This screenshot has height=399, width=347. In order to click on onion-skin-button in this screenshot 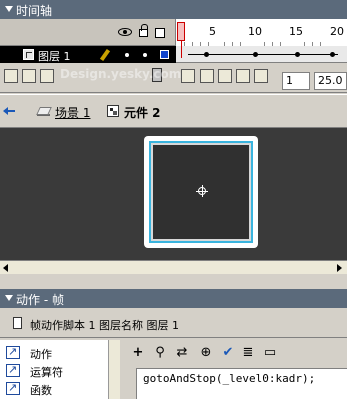, I will do `click(207, 76)`.